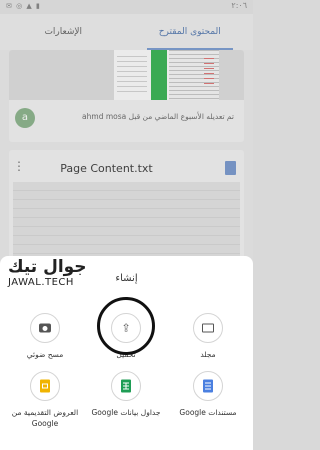 The height and width of the screenshot is (450, 320). Describe the element at coordinates (45, 354) in the screenshot. I see `scan-label: مسح ضوئي` at that location.